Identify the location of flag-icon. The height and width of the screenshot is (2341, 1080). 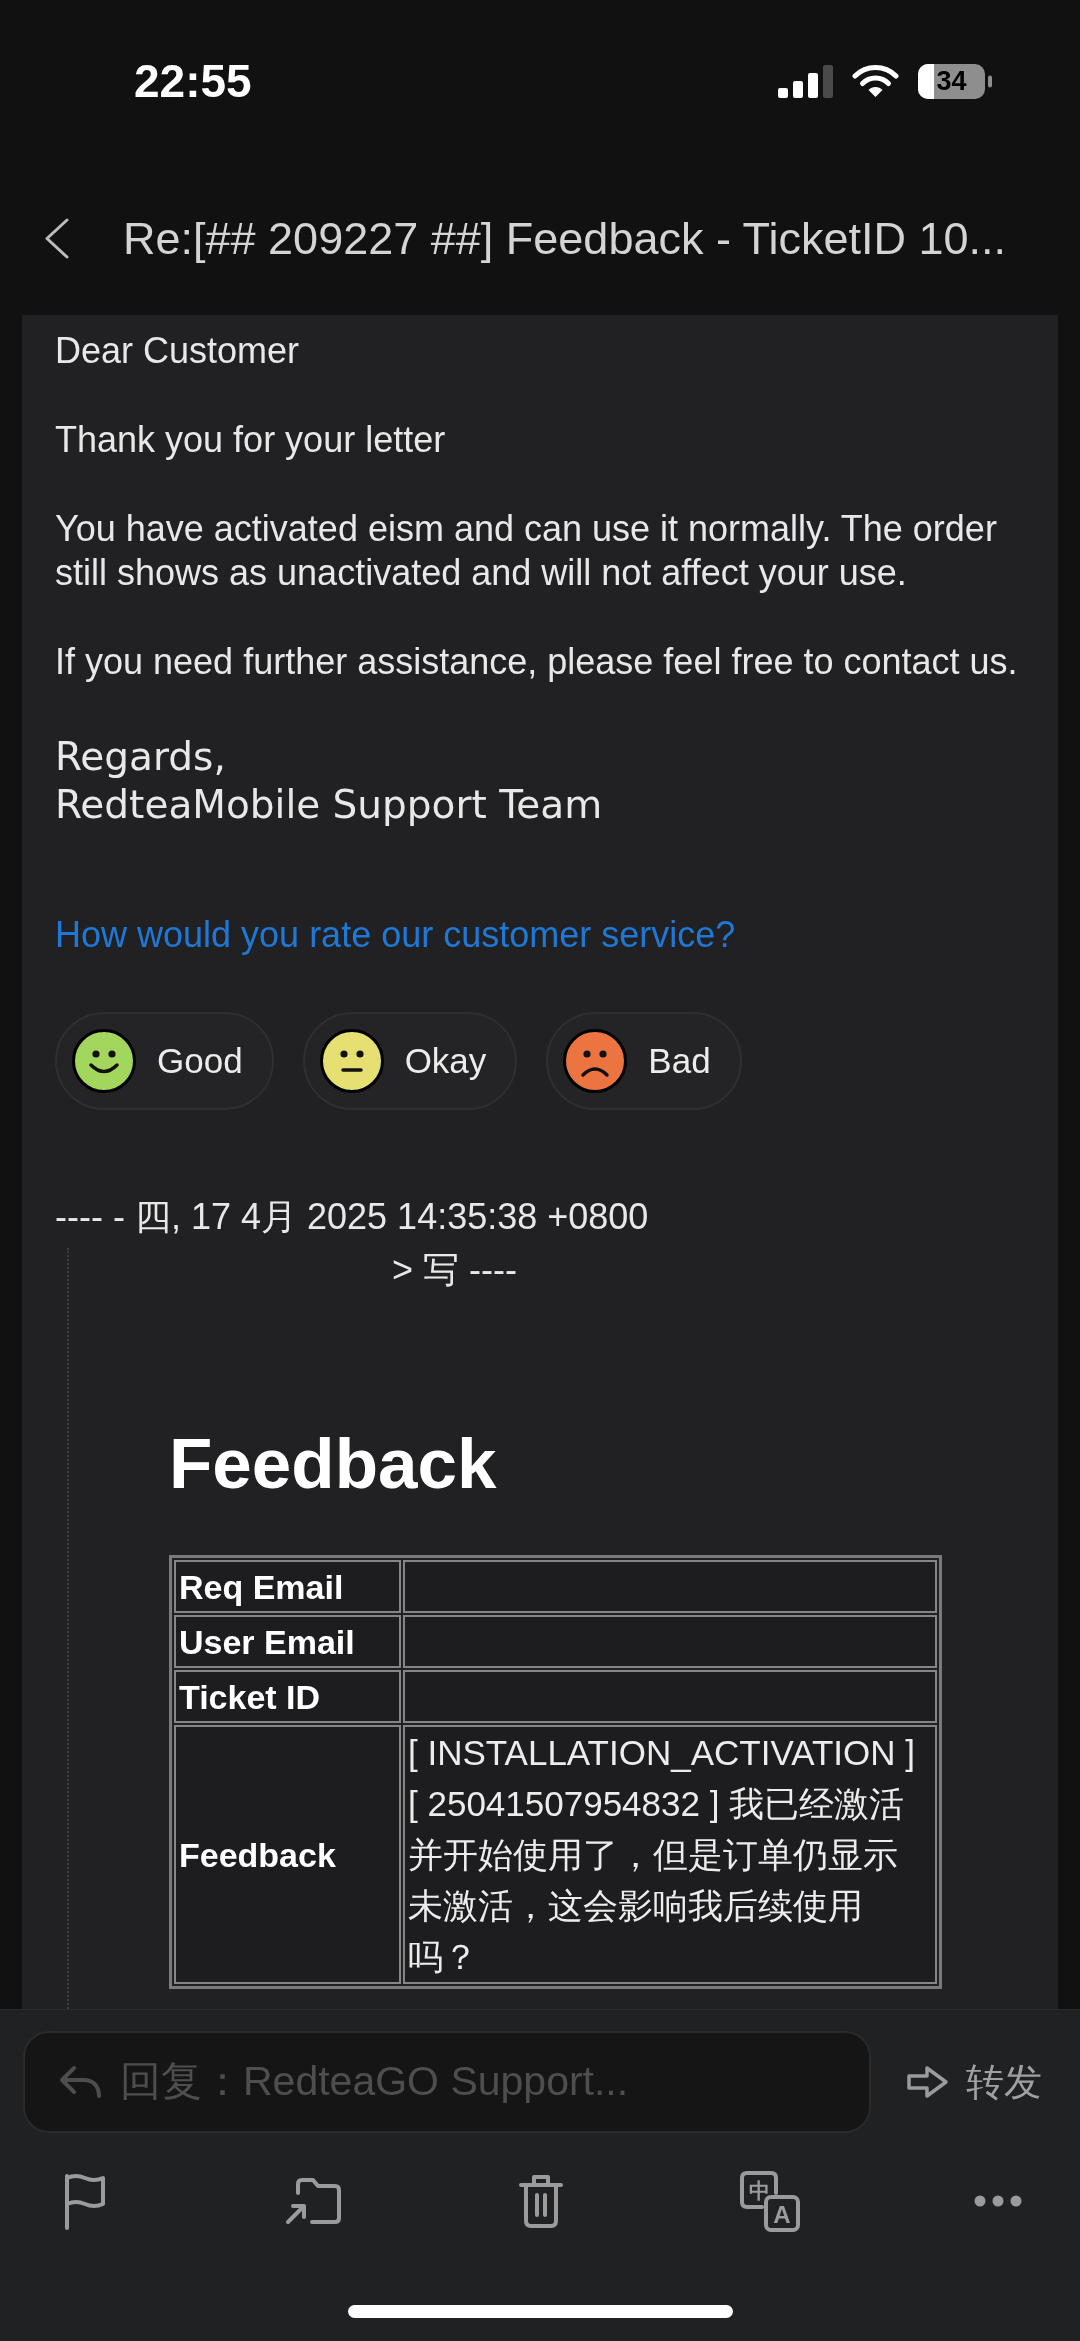
(84, 2201).